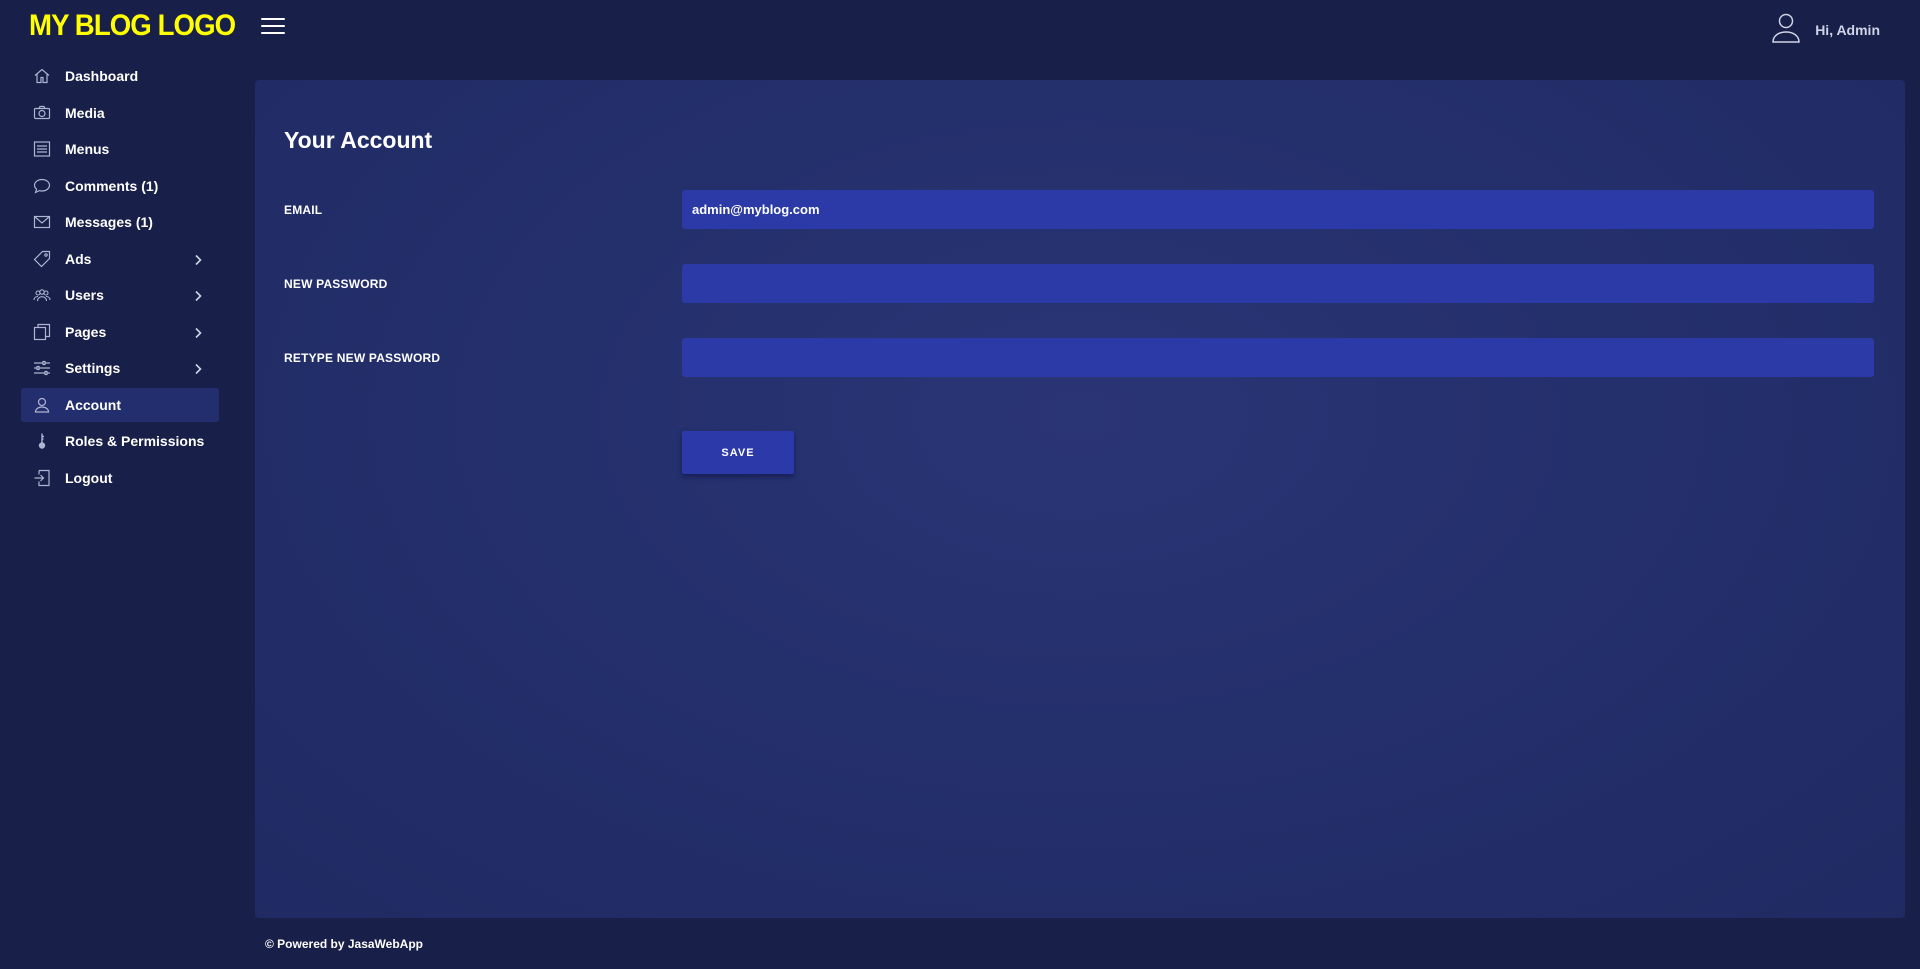  Describe the element at coordinates (93, 368) in the screenshot. I see `sidebar-item-label: Settings` at that location.